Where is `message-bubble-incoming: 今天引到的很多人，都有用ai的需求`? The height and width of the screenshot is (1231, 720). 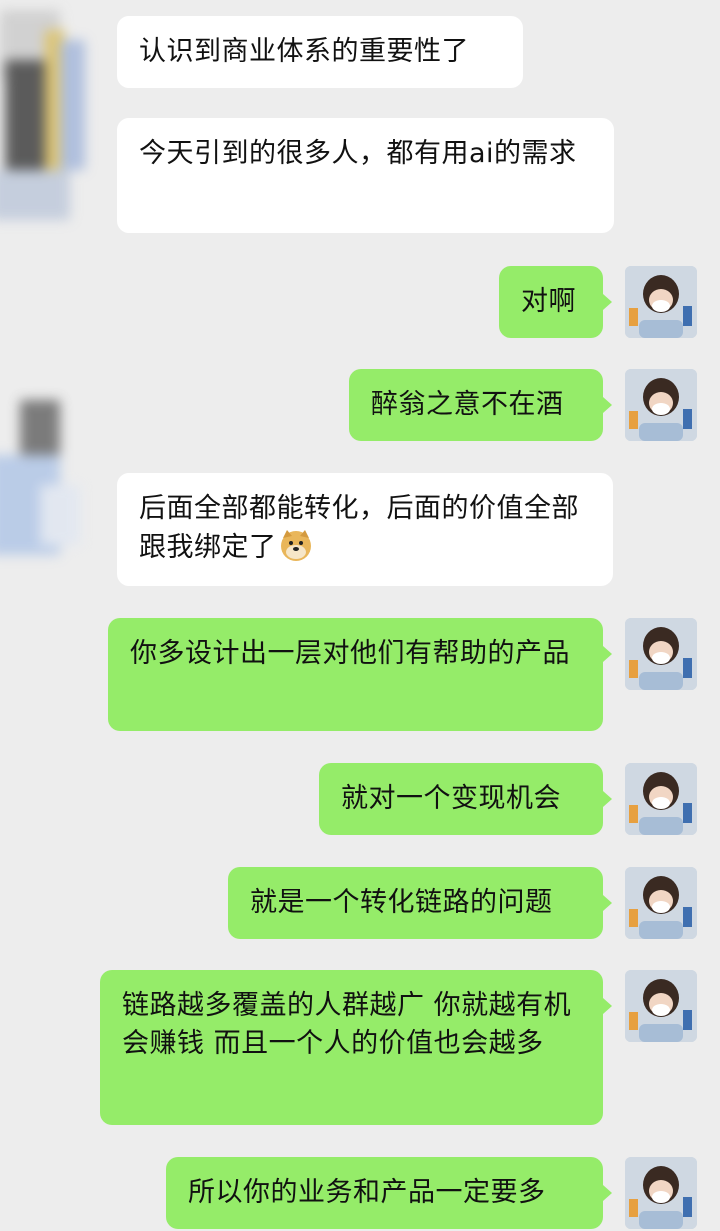
message-bubble-incoming: 今天引到的很多人，都有用ai的需求 is located at coordinates (365, 175).